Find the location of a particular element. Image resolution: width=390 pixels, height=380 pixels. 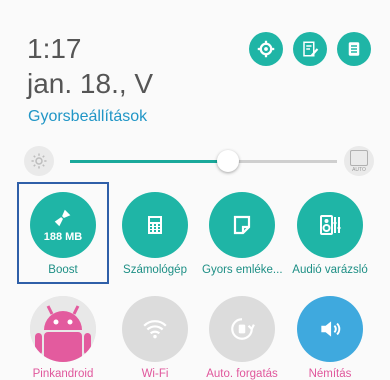

pinkandroid-avatar is located at coordinates (63, 329).